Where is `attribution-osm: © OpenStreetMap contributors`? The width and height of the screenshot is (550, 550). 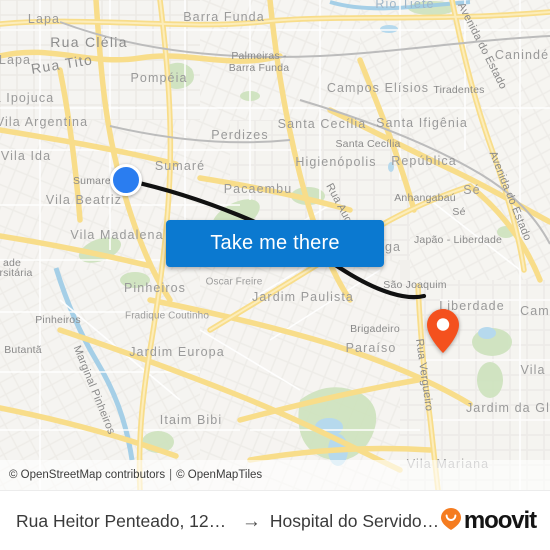
attribution-osm: © OpenStreetMap contributors is located at coordinates (82, 475).